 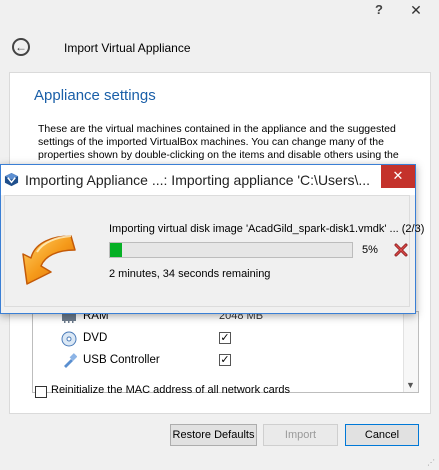 I want to click on import-button: Import, so click(x=300, y=435).